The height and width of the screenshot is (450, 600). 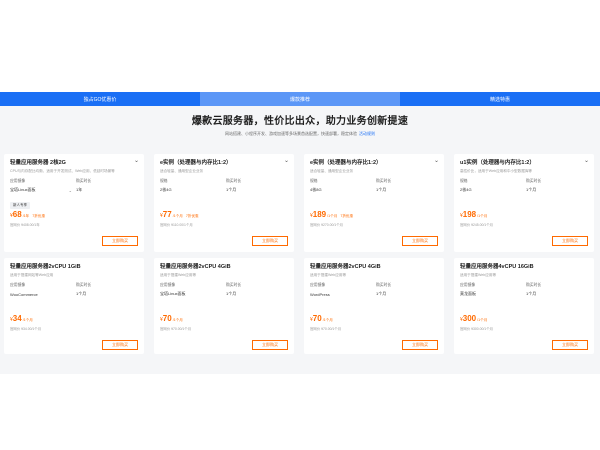 I want to click on original-price: 官网价 ¥34.00/1个月, so click(x=26, y=329).